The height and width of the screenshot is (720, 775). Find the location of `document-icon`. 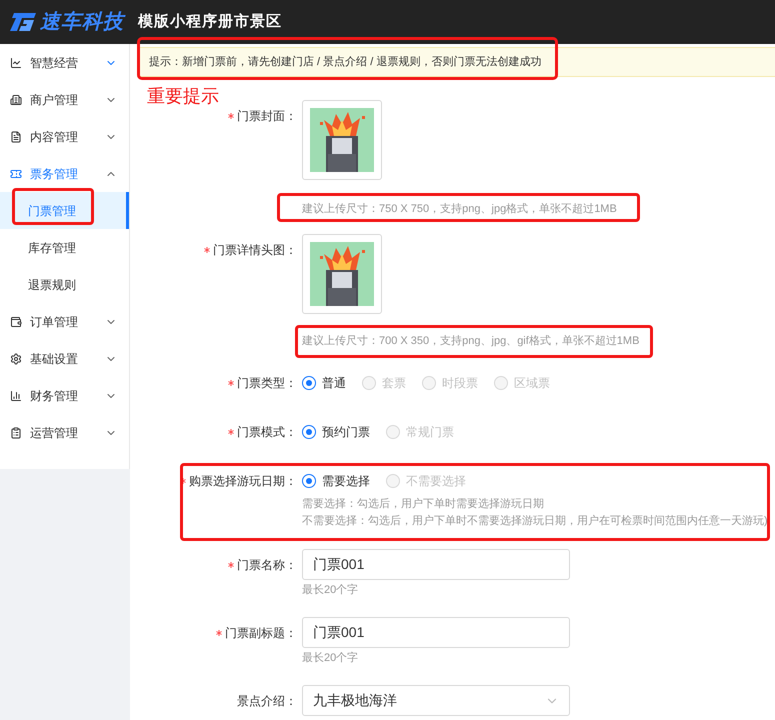

document-icon is located at coordinates (16, 136).